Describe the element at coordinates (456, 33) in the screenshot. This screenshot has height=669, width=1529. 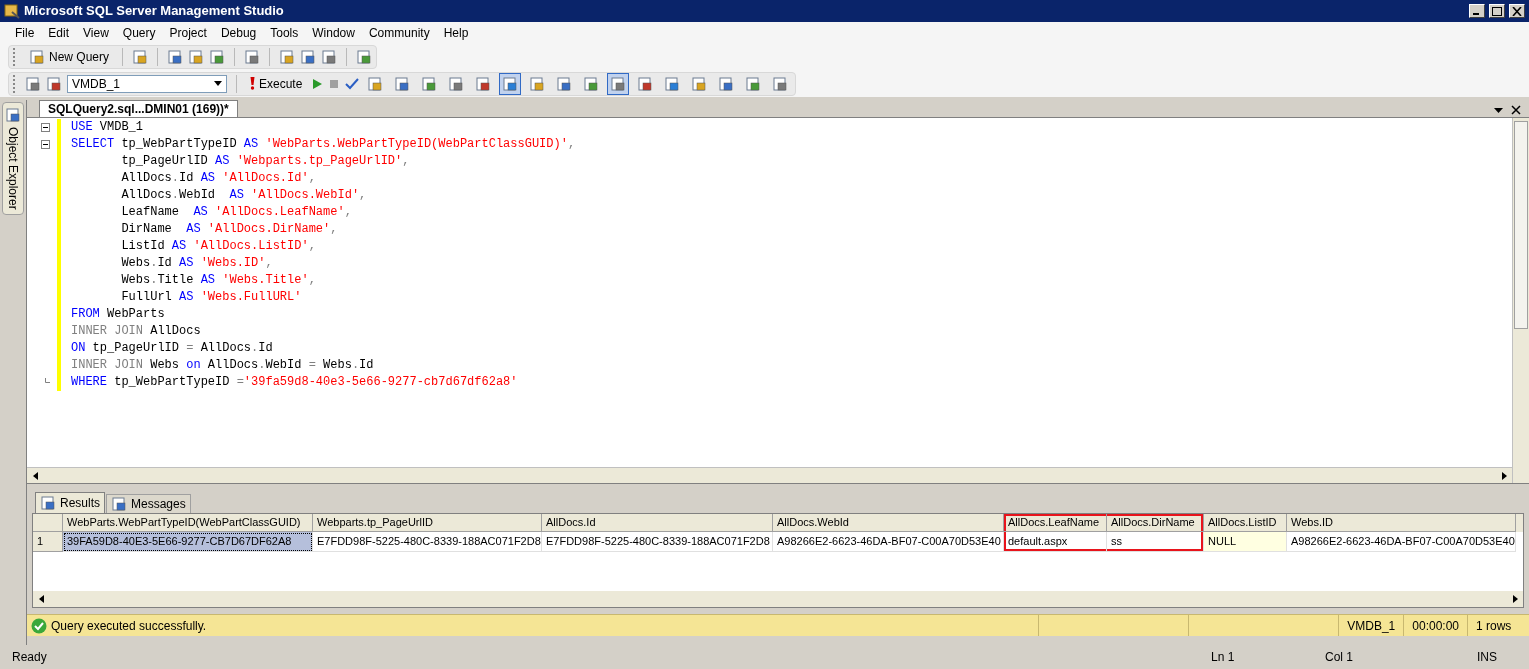
I see `menu-item: Help` at that location.